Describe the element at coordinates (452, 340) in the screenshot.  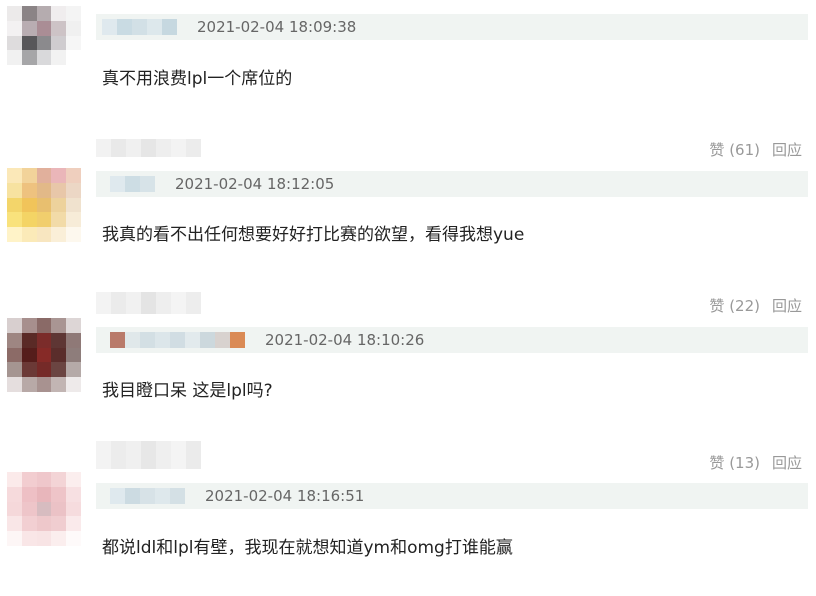
I see `comment-meta-bar: 2021-02-04 18:10:26` at that location.